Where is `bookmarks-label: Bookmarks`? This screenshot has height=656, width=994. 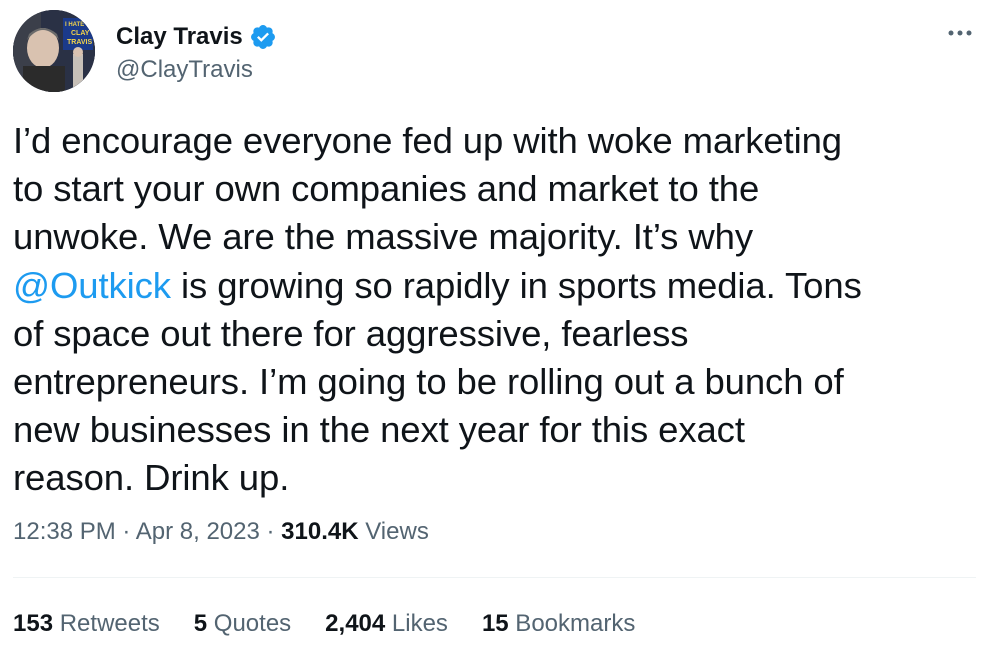
bookmarks-label: Bookmarks is located at coordinates (572, 623).